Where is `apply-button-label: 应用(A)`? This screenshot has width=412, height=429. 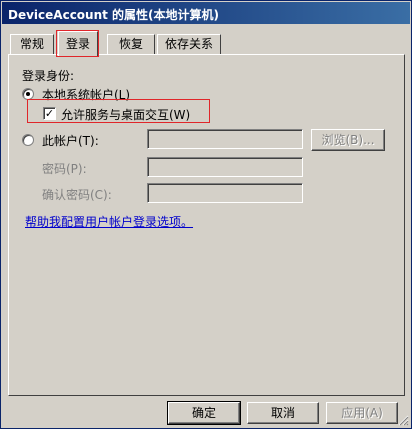 apply-button-label: 应用(A) is located at coordinates (362, 413).